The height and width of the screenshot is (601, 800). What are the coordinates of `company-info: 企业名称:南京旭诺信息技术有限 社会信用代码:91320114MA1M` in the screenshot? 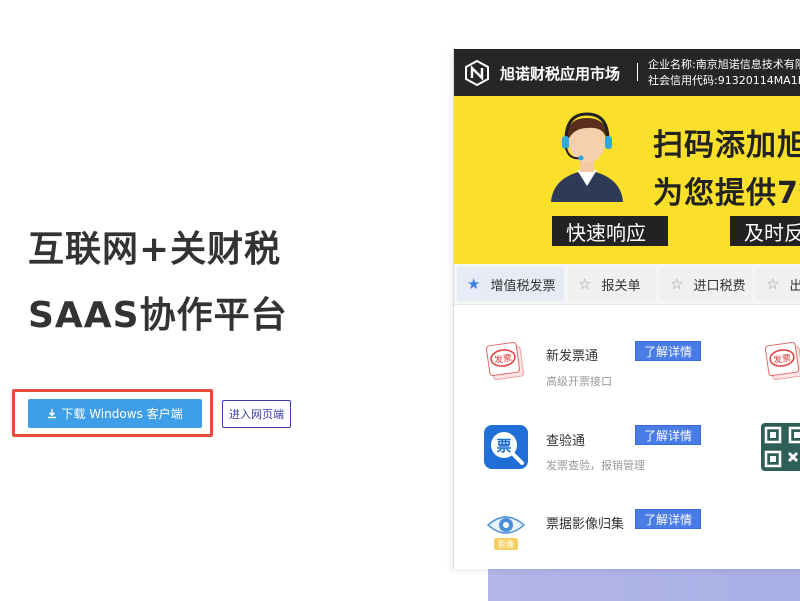 It's located at (724, 73).